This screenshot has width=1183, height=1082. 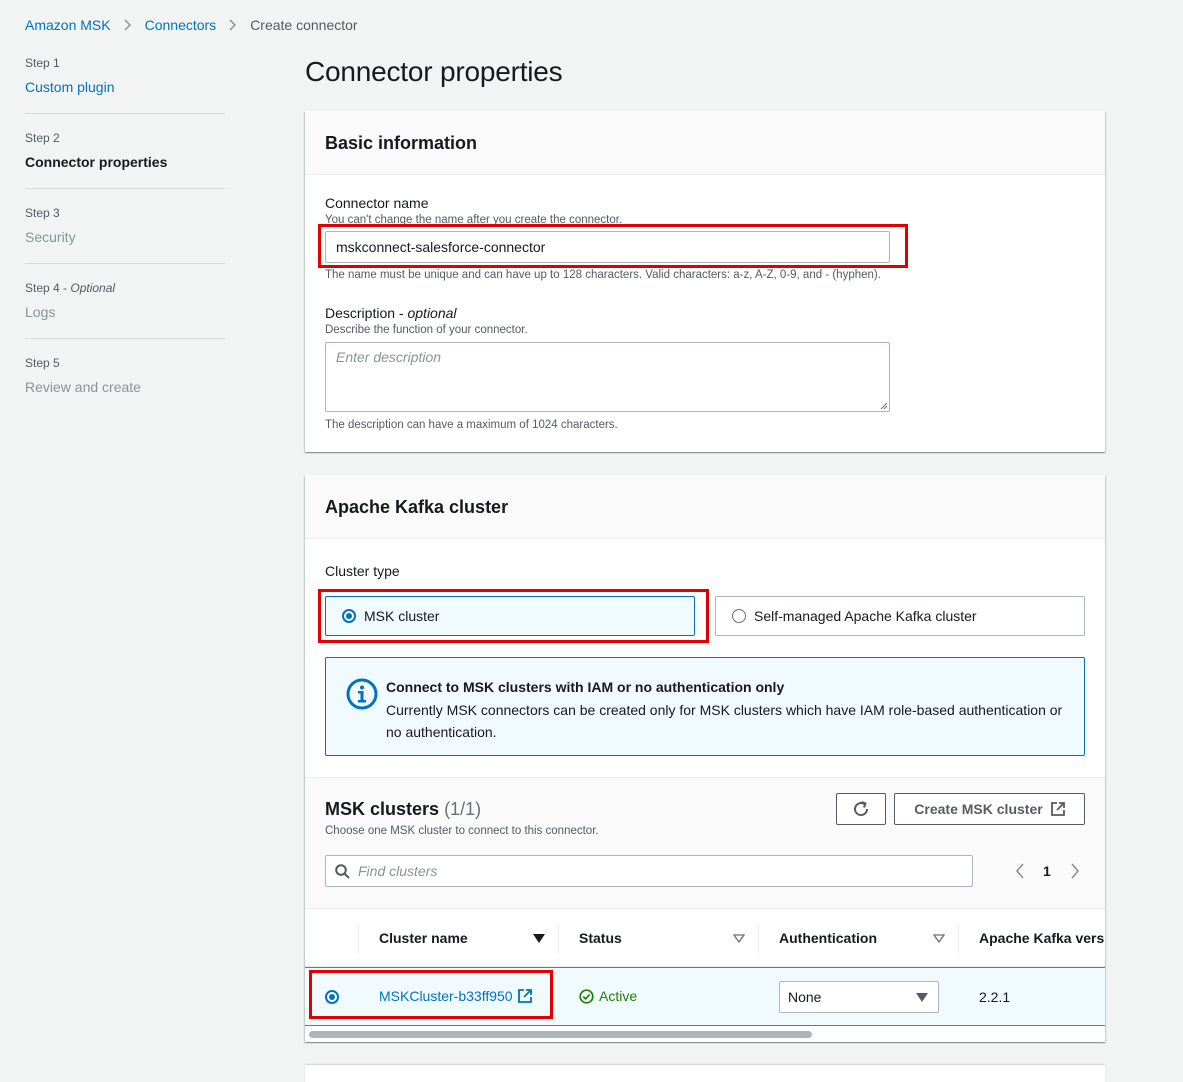 What do you see at coordinates (125, 235) in the screenshot?
I see `step-3: Step 3 Security` at bounding box center [125, 235].